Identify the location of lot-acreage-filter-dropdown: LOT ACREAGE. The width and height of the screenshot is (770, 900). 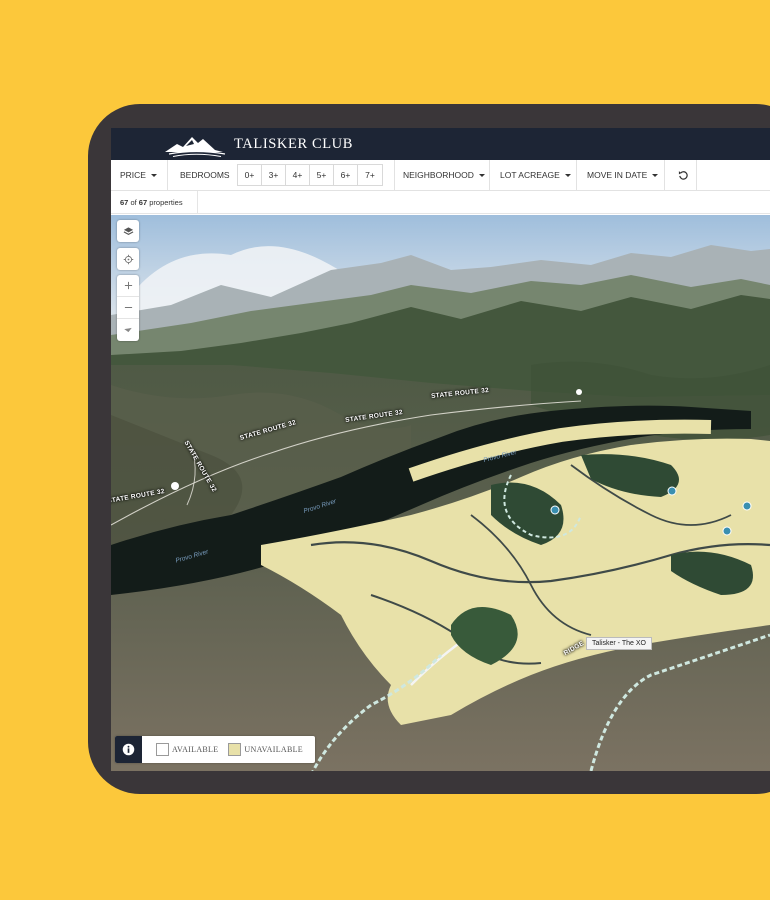
(535, 175).